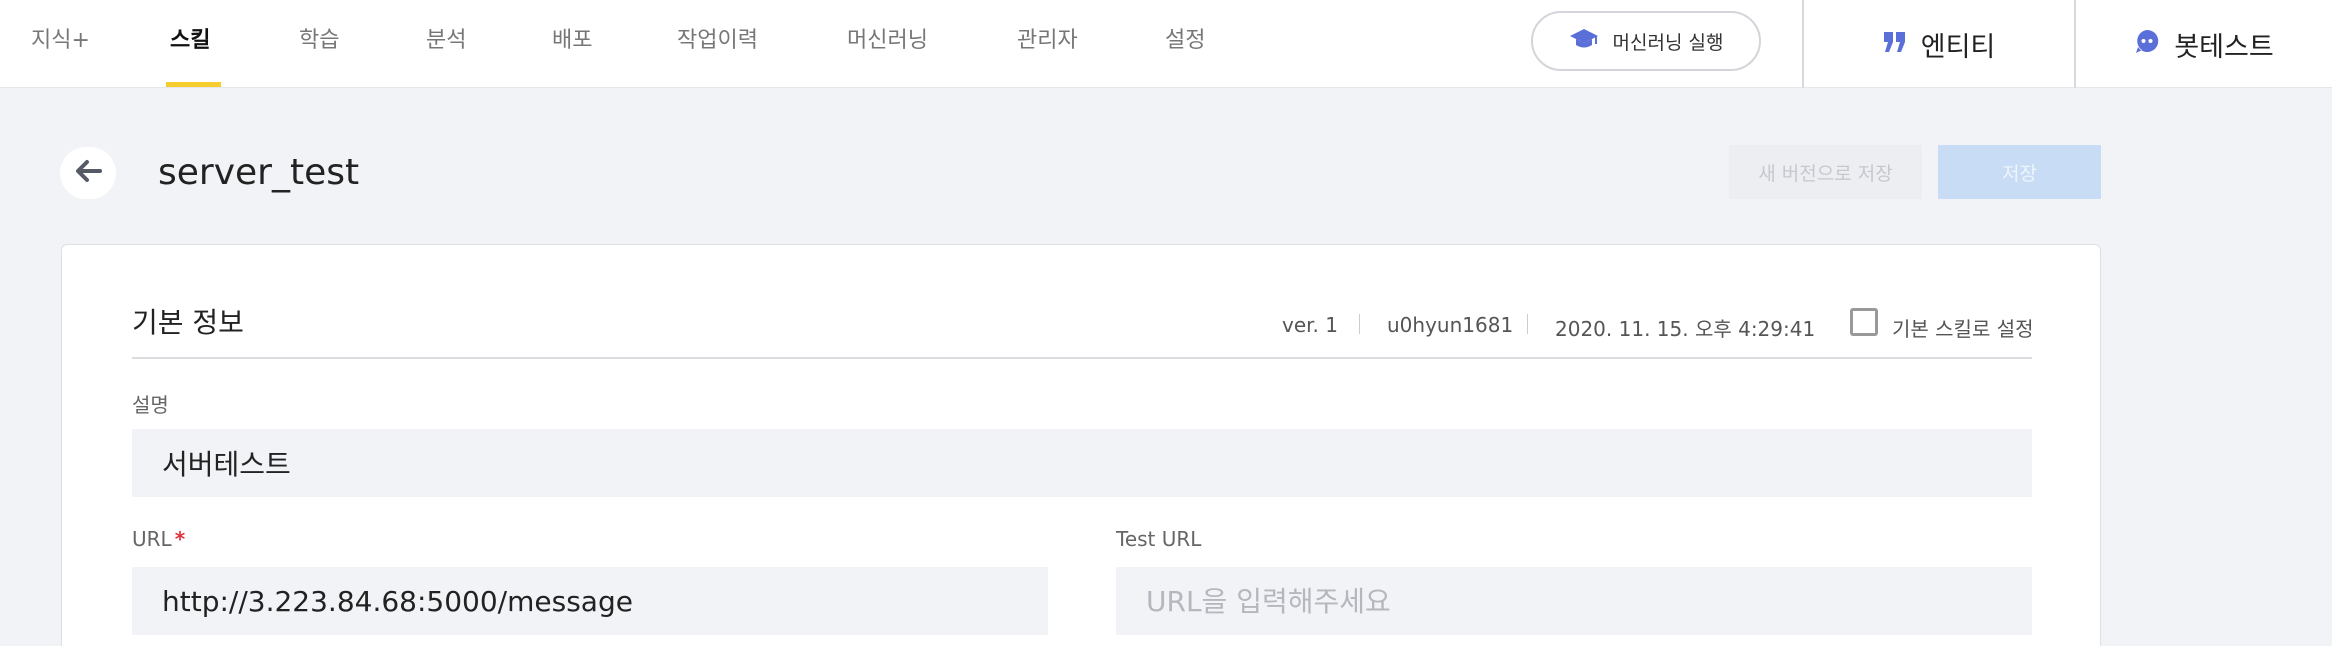  What do you see at coordinates (1159, 539) in the screenshot?
I see `test-url-label: Test URL` at bounding box center [1159, 539].